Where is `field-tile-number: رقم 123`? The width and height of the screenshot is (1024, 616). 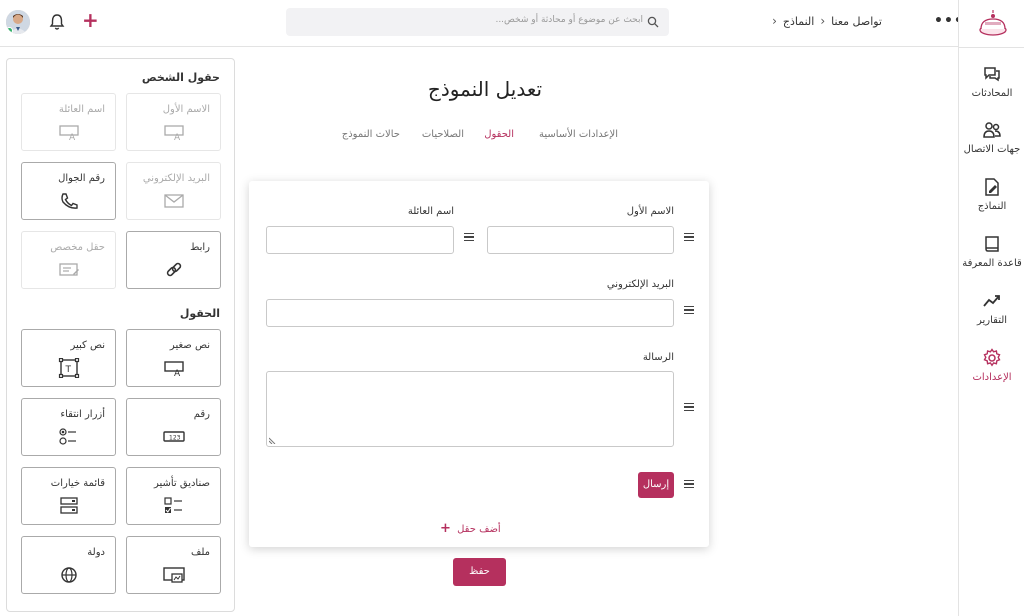 field-tile-number: رقم 123 is located at coordinates (173, 427).